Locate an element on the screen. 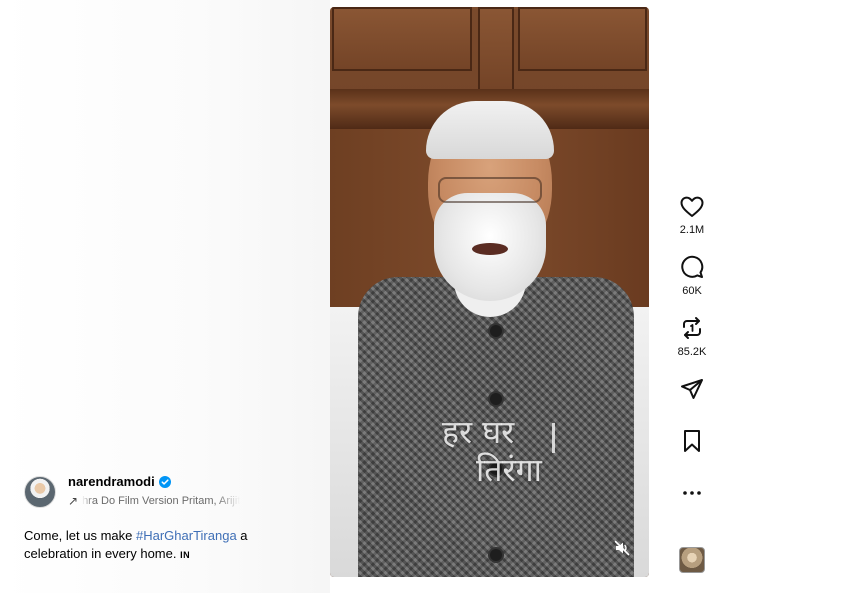 This screenshot has width=862, height=593. heart-icon is located at coordinates (692, 206).